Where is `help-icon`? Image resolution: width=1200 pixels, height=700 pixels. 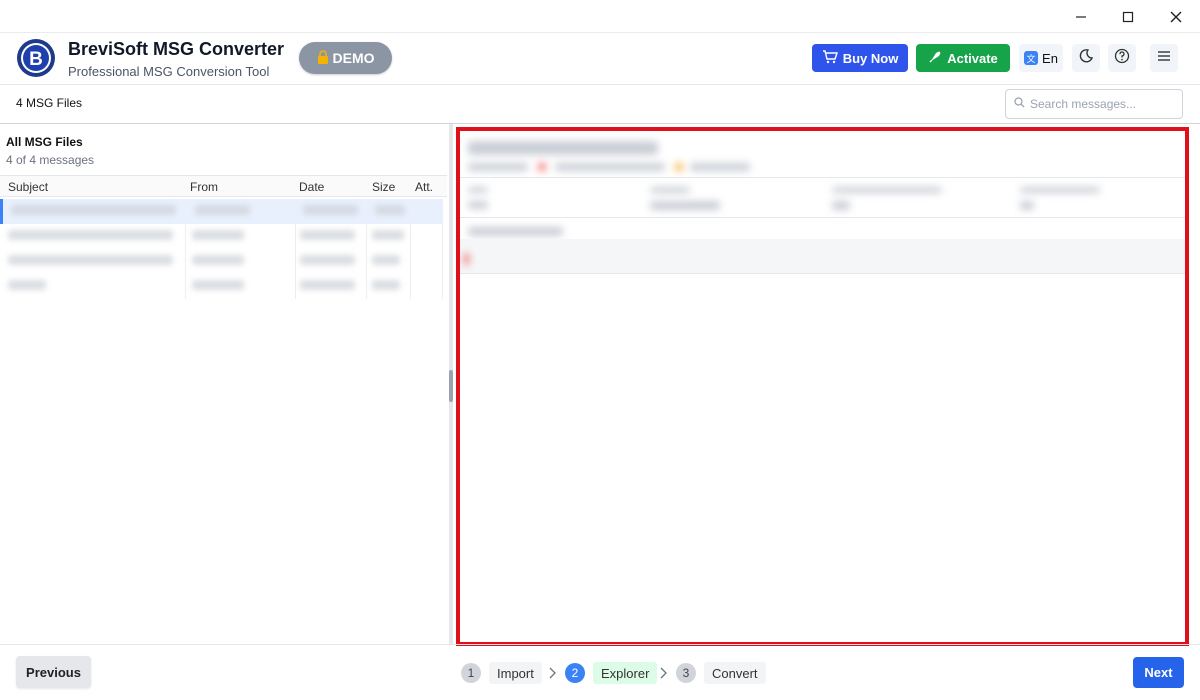
help-icon is located at coordinates (1122, 58).